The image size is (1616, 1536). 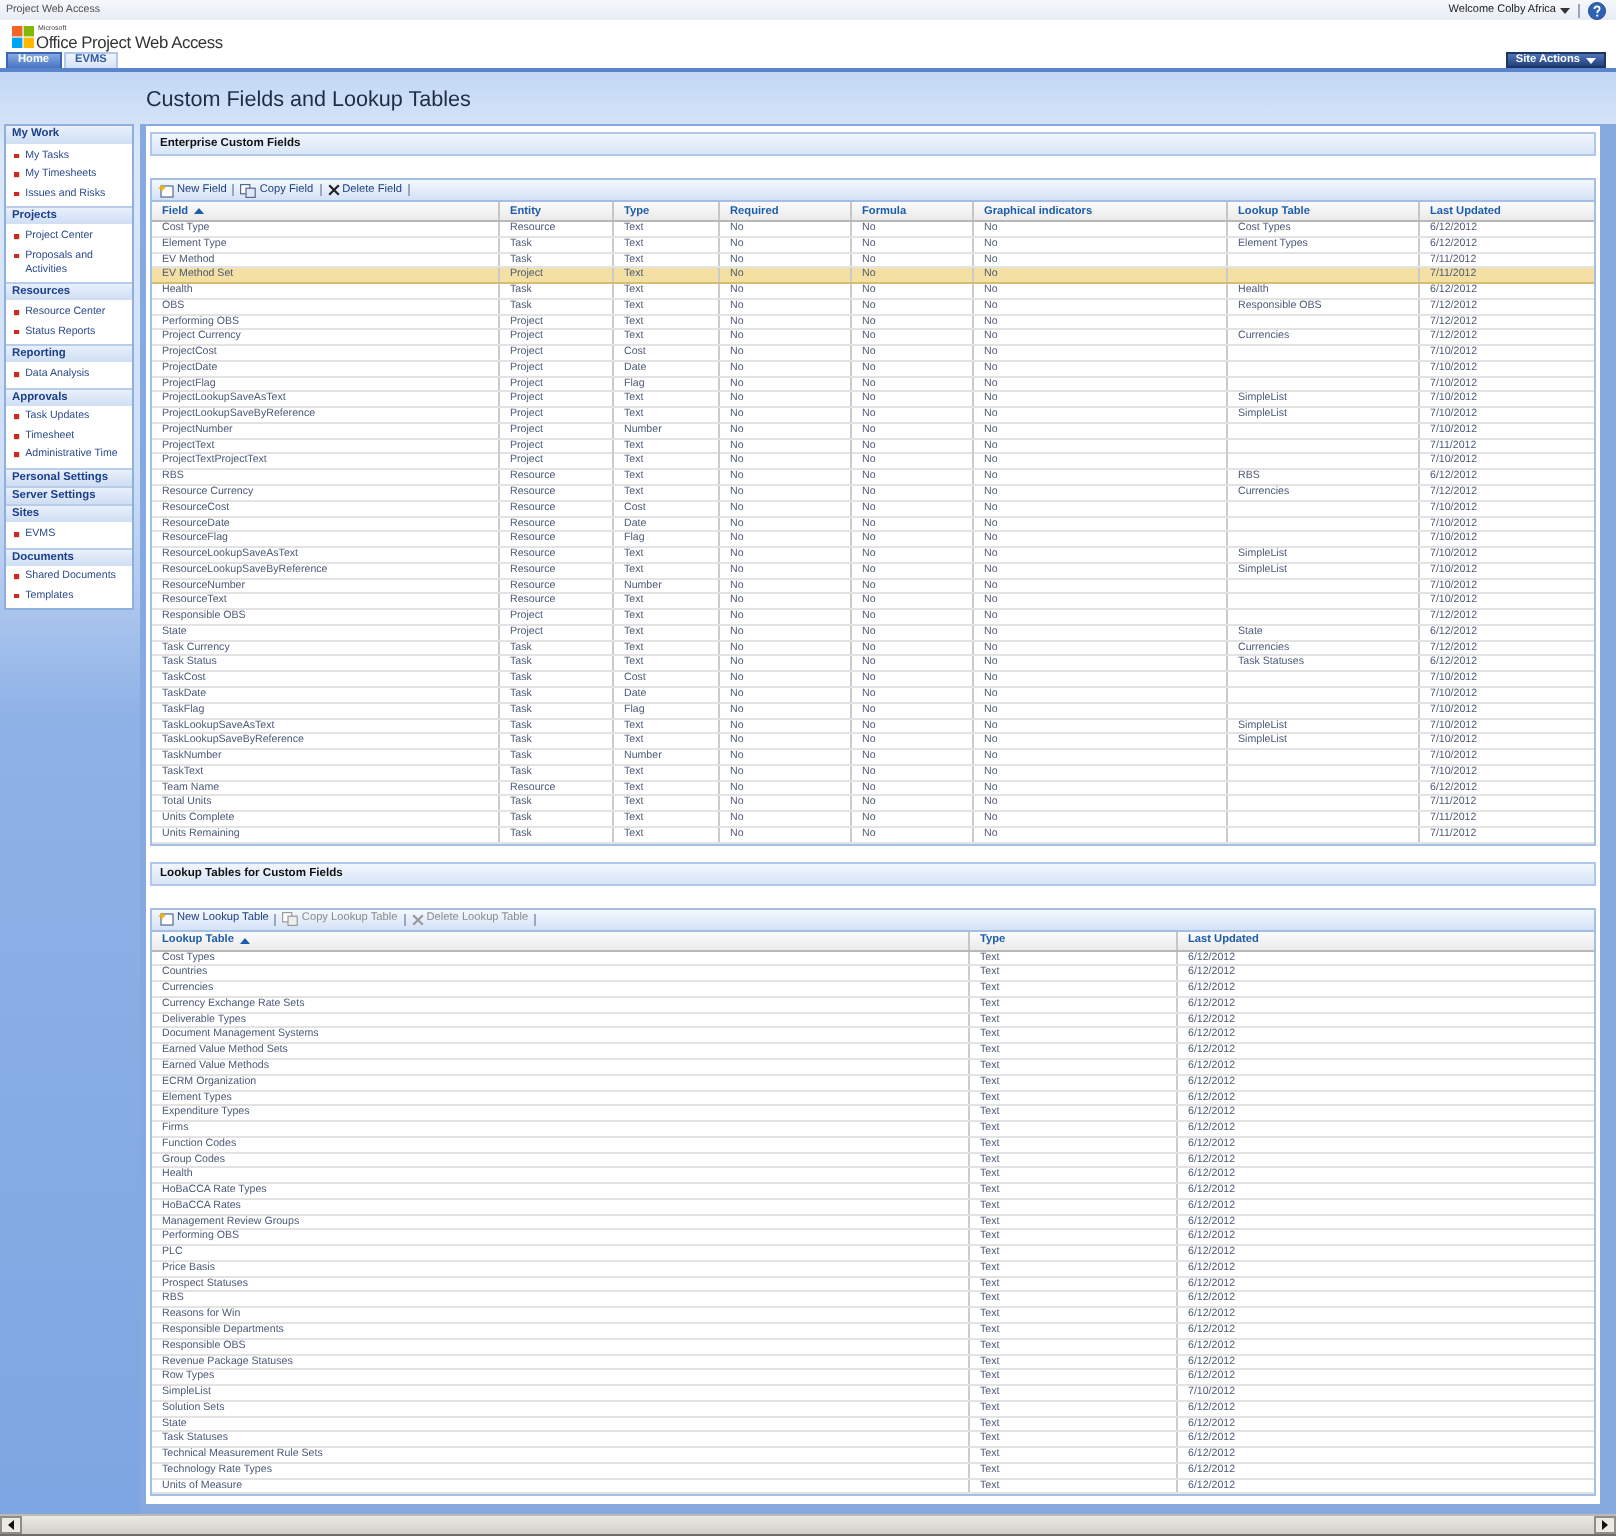 I want to click on logo-icon, so click(x=23, y=36).